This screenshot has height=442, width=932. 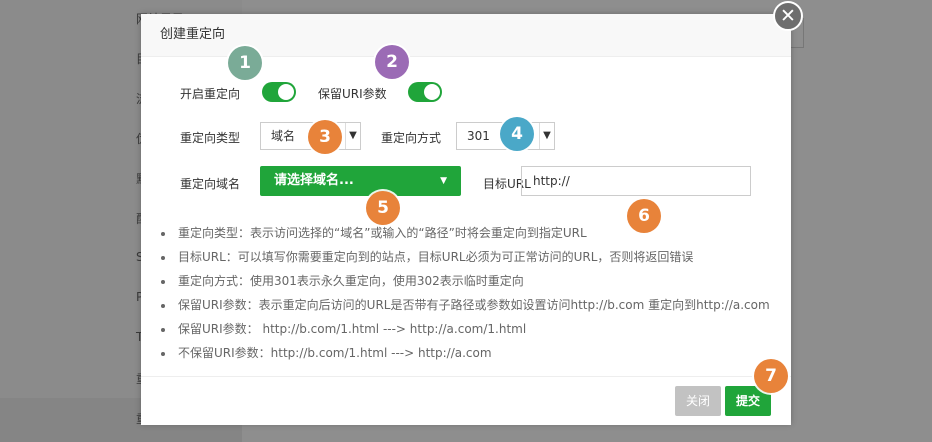 I want to click on redirect-type-value: 域名, so click(x=283, y=136).